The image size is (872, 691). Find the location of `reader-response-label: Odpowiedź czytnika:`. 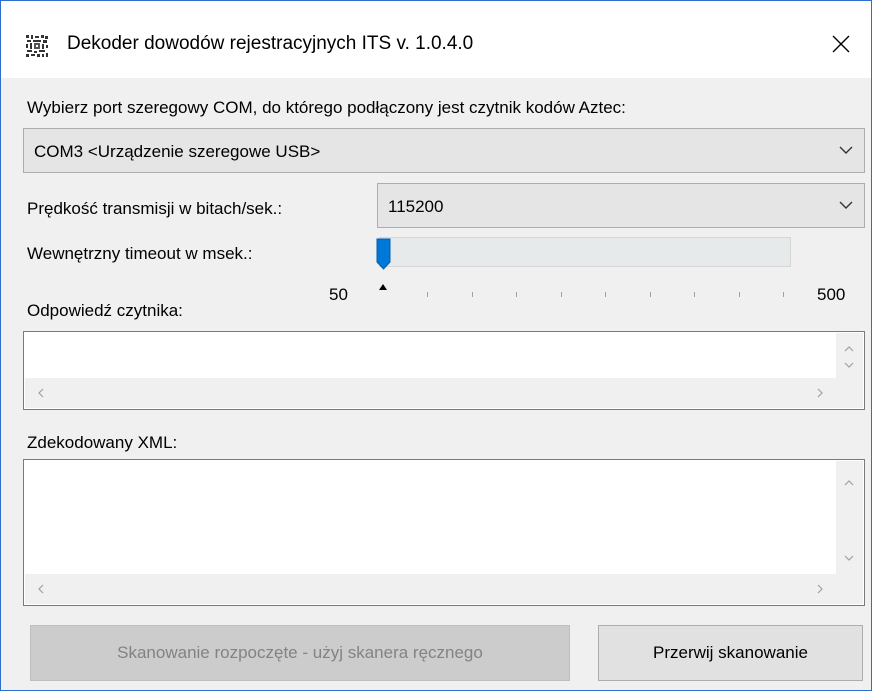

reader-response-label: Odpowiedź czytnika: is located at coordinates (105, 310).